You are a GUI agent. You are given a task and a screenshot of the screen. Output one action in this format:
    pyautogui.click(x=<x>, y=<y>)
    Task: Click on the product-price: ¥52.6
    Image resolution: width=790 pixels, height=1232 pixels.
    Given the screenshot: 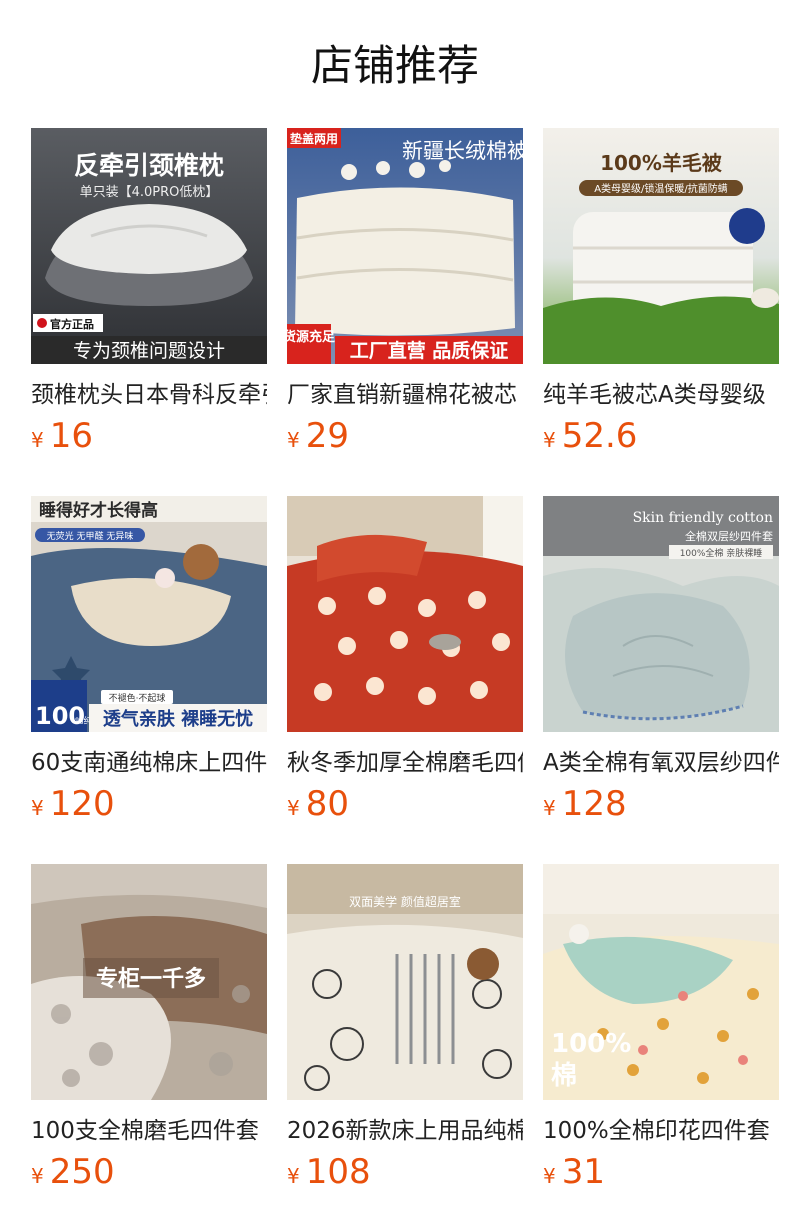 What is the action you would take?
    pyautogui.click(x=590, y=436)
    